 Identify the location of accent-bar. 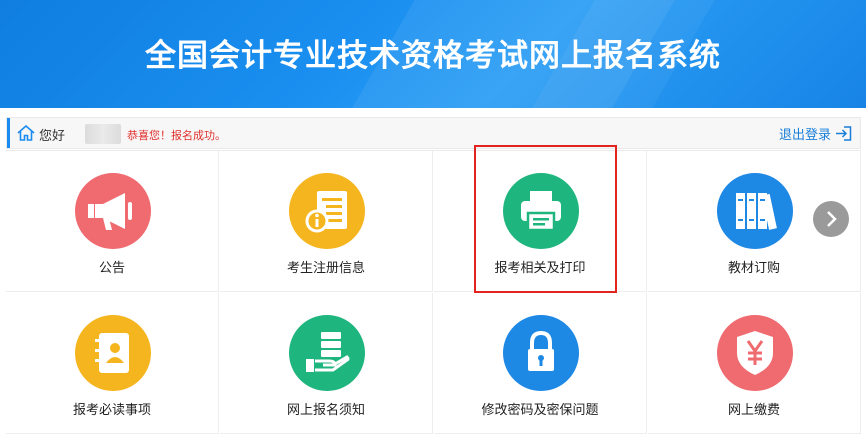
(8, 133).